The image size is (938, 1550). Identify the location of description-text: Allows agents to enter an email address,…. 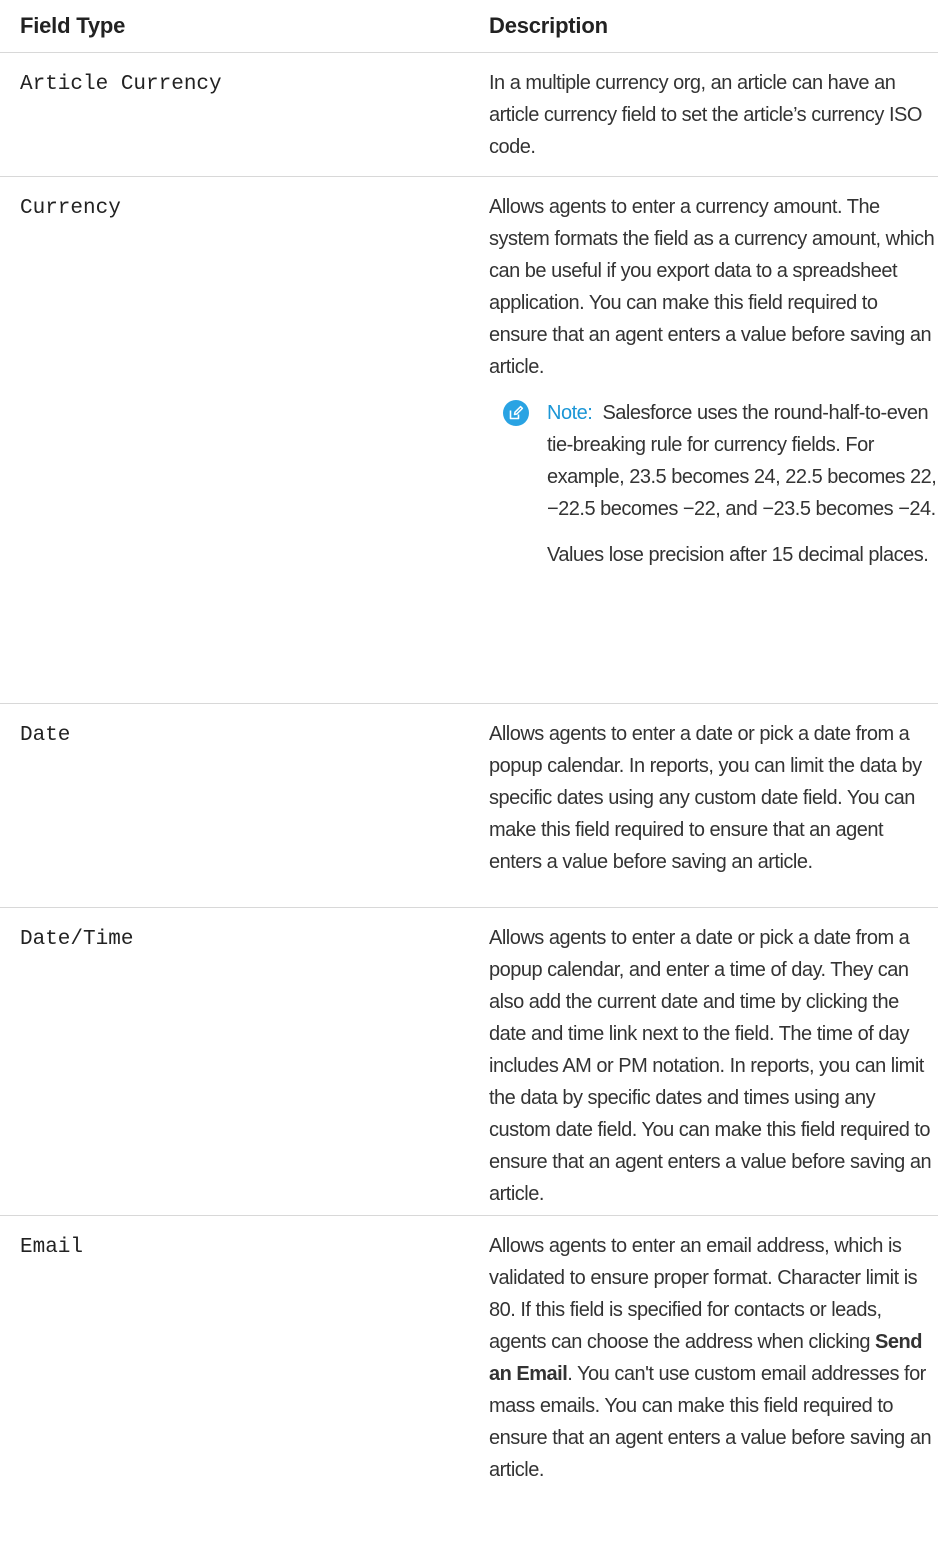
(710, 1358).